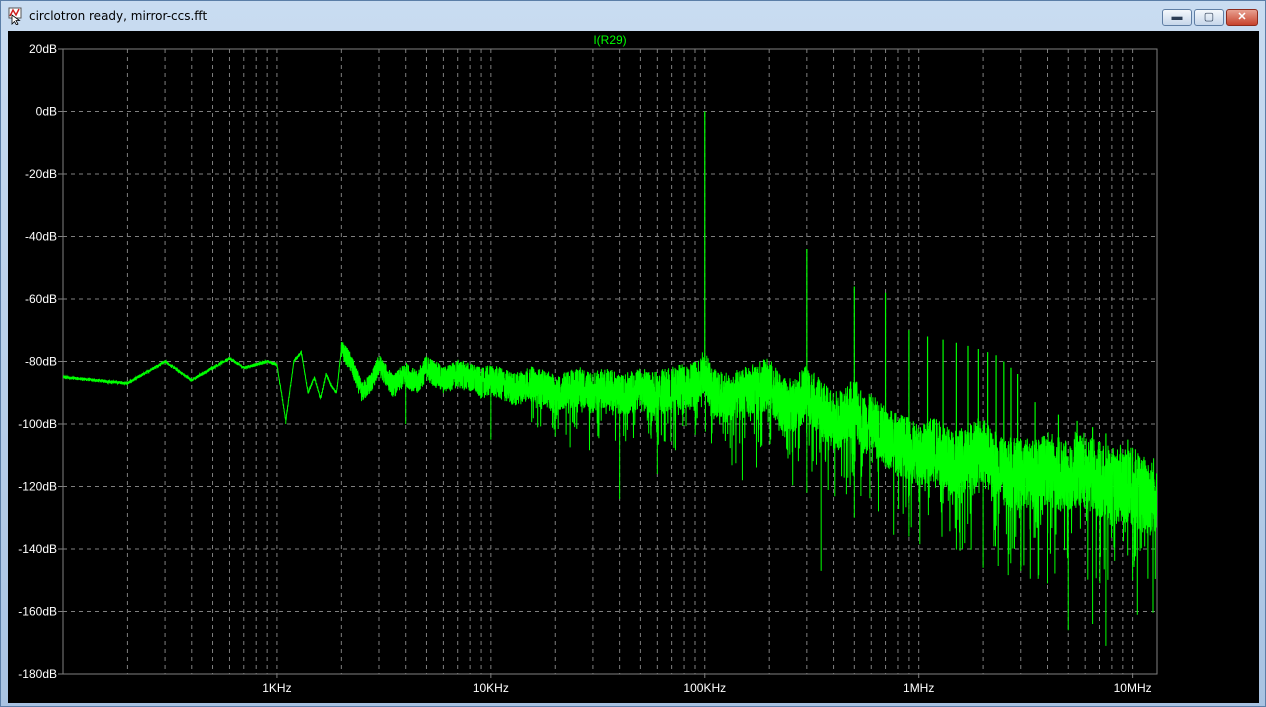 The image size is (1266, 707). What do you see at coordinates (41, 237) in the screenshot?
I see `y-tick-label: -40dB` at bounding box center [41, 237].